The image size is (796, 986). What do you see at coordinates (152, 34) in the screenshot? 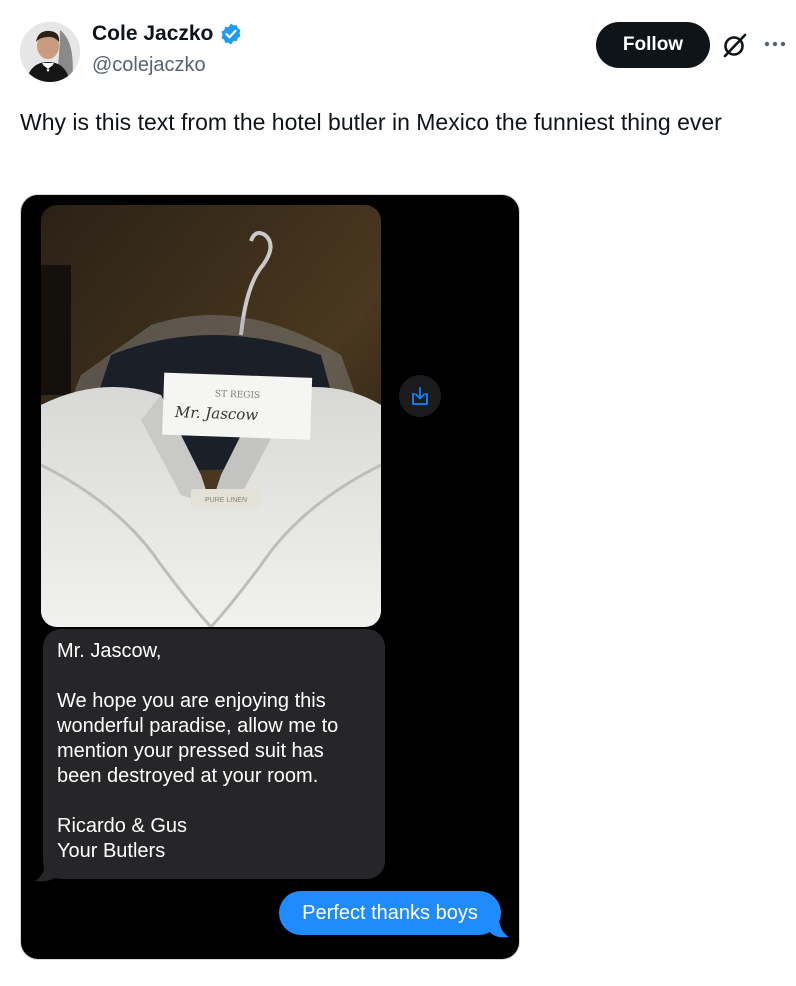
I see `author-name: Cole Jaczko` at bounding box center [152, 34].